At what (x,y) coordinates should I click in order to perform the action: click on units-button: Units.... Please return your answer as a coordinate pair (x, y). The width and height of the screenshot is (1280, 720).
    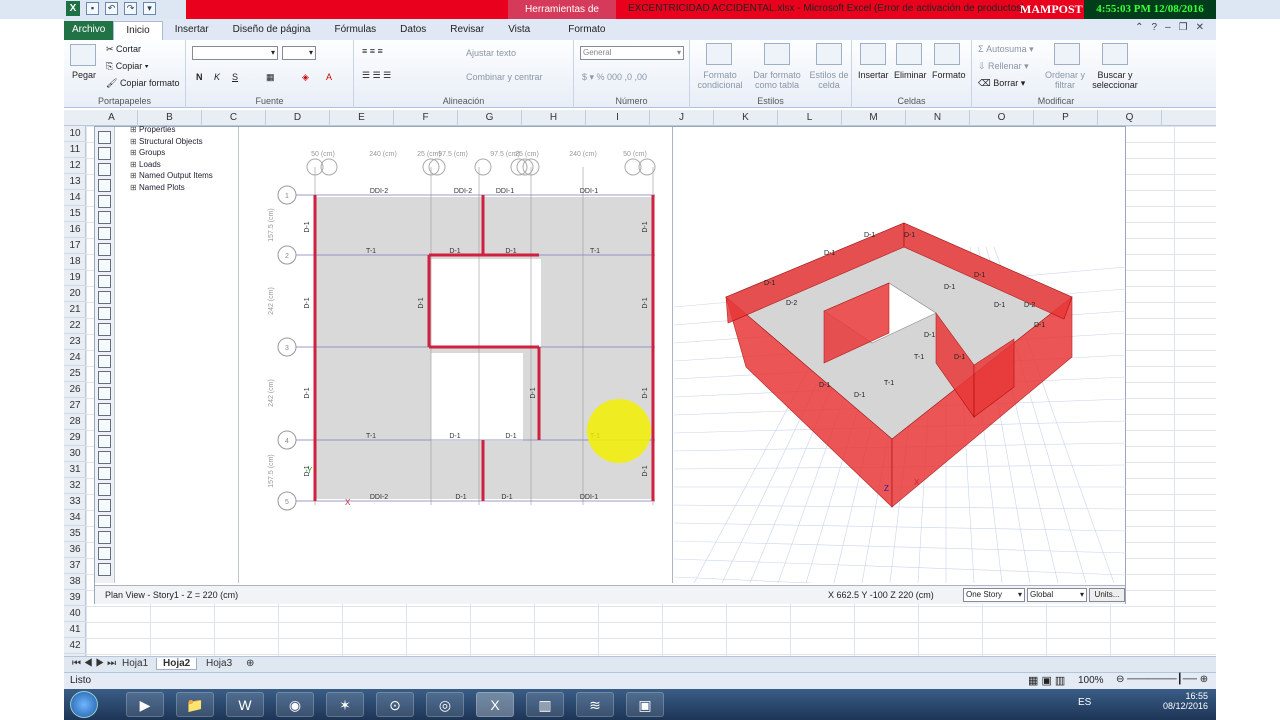
    Looking at the image, I should click on (1107, 595).